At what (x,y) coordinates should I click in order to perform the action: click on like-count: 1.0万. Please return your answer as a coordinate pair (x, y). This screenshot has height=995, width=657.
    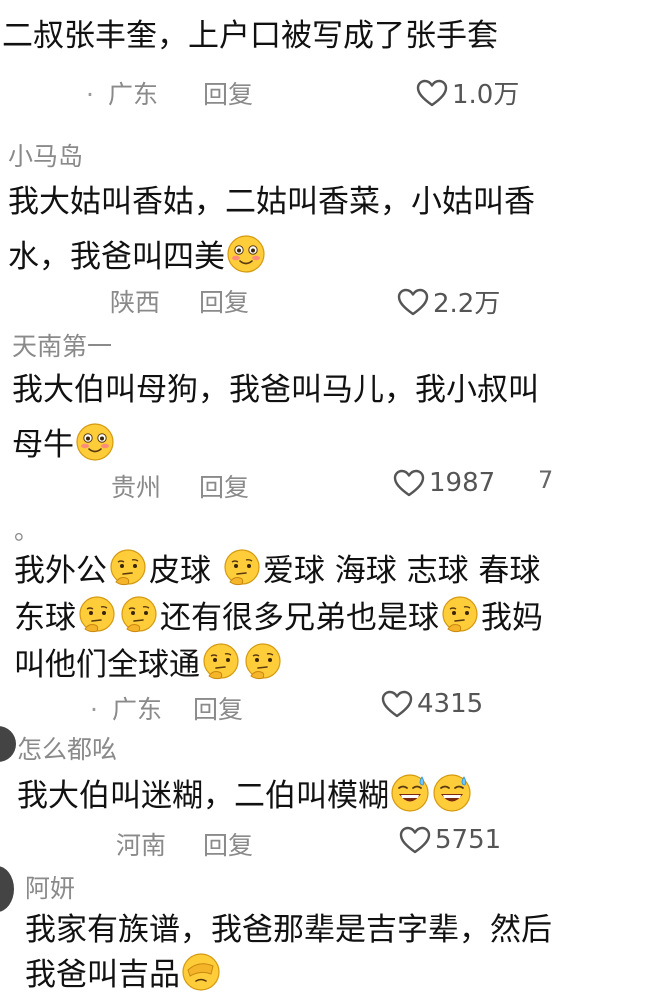
    Looking at the image, I should click on (486, 95).